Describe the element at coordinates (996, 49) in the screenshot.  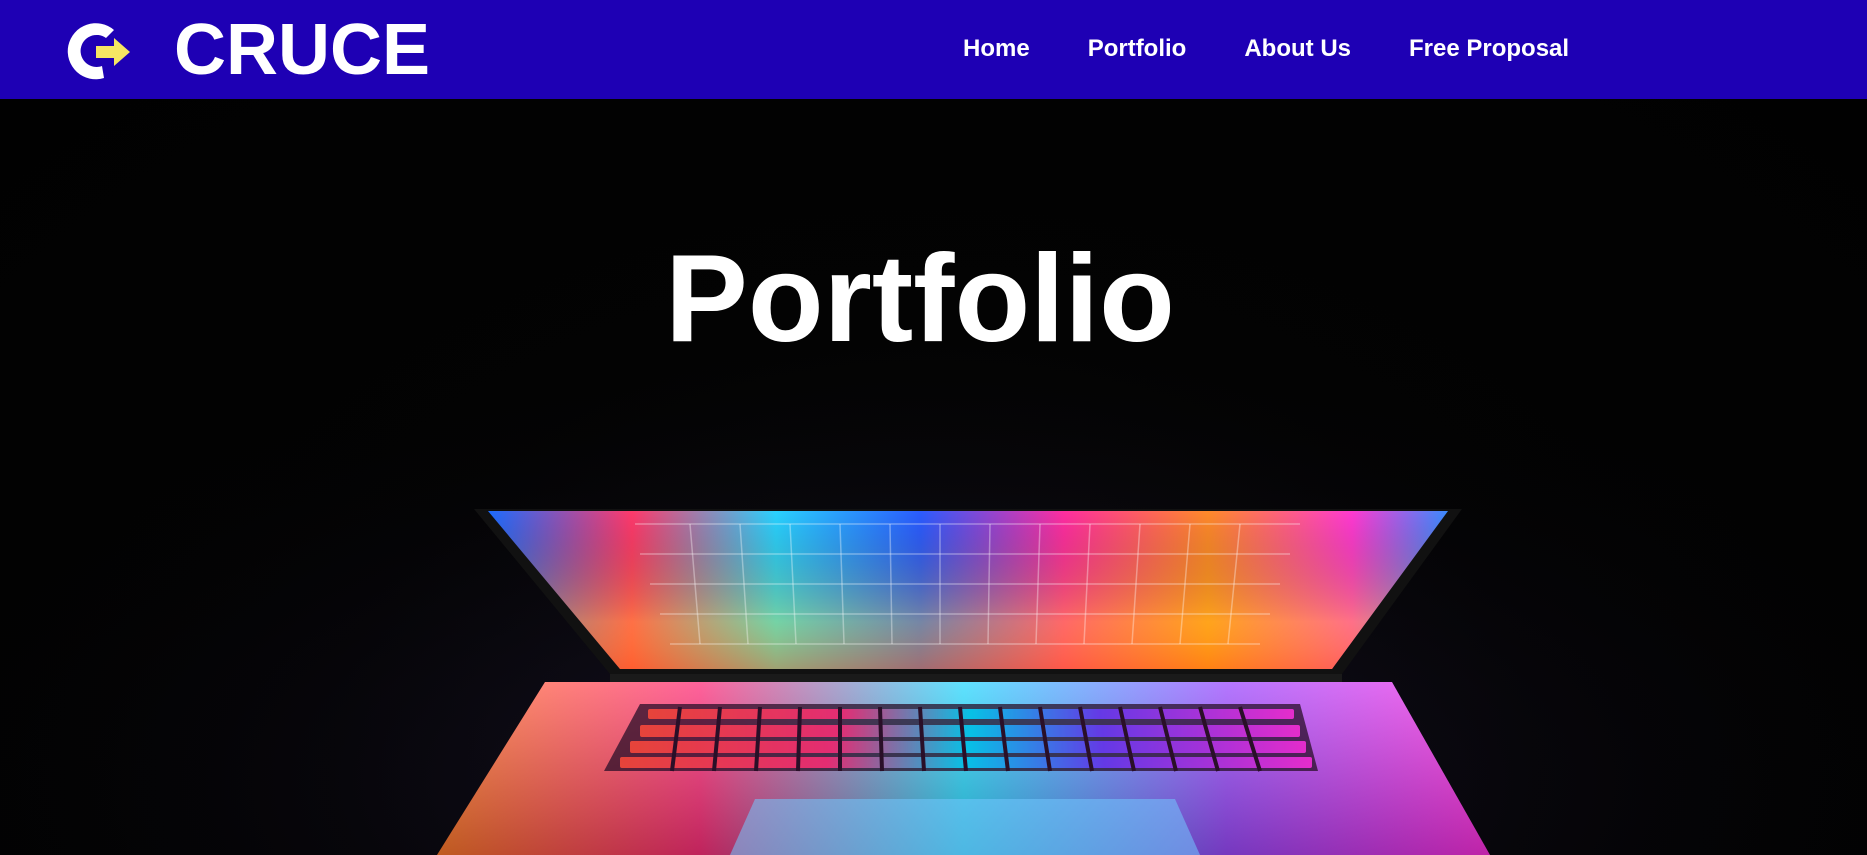
I see `nav-home: Home` at that location.